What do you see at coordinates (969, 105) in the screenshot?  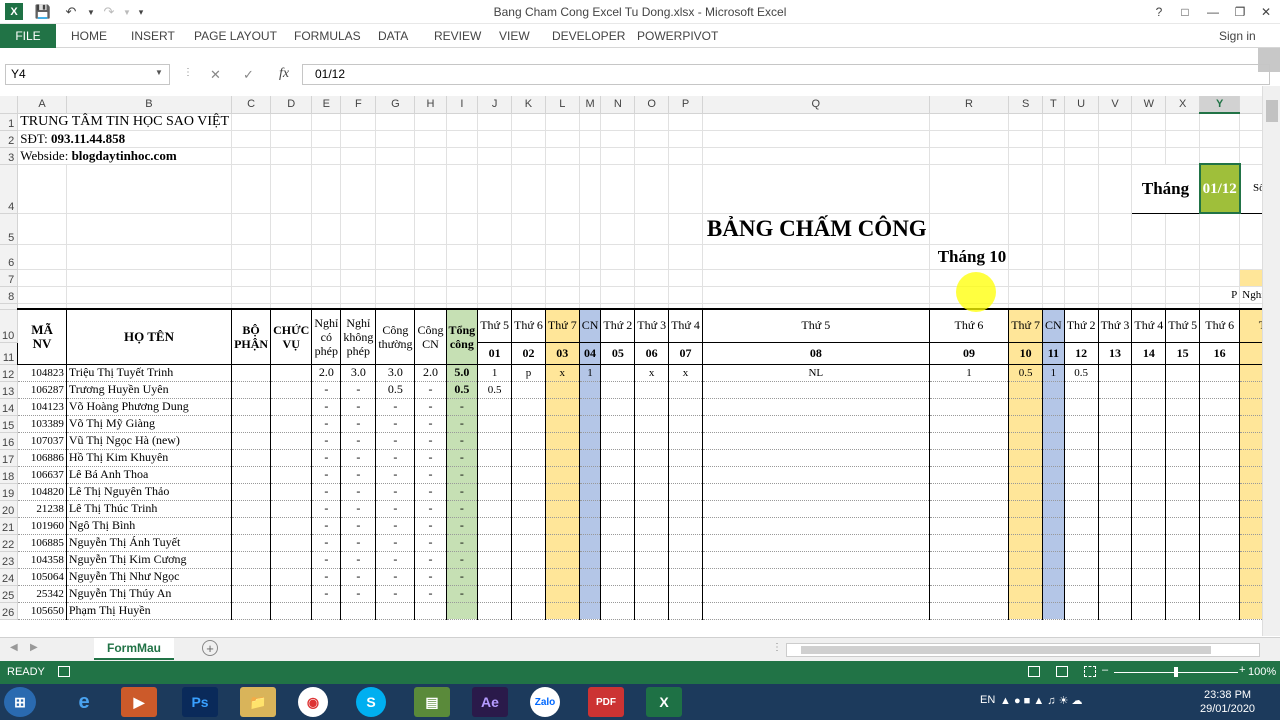 I see `column-header: R` at bounding box center [969, 105].